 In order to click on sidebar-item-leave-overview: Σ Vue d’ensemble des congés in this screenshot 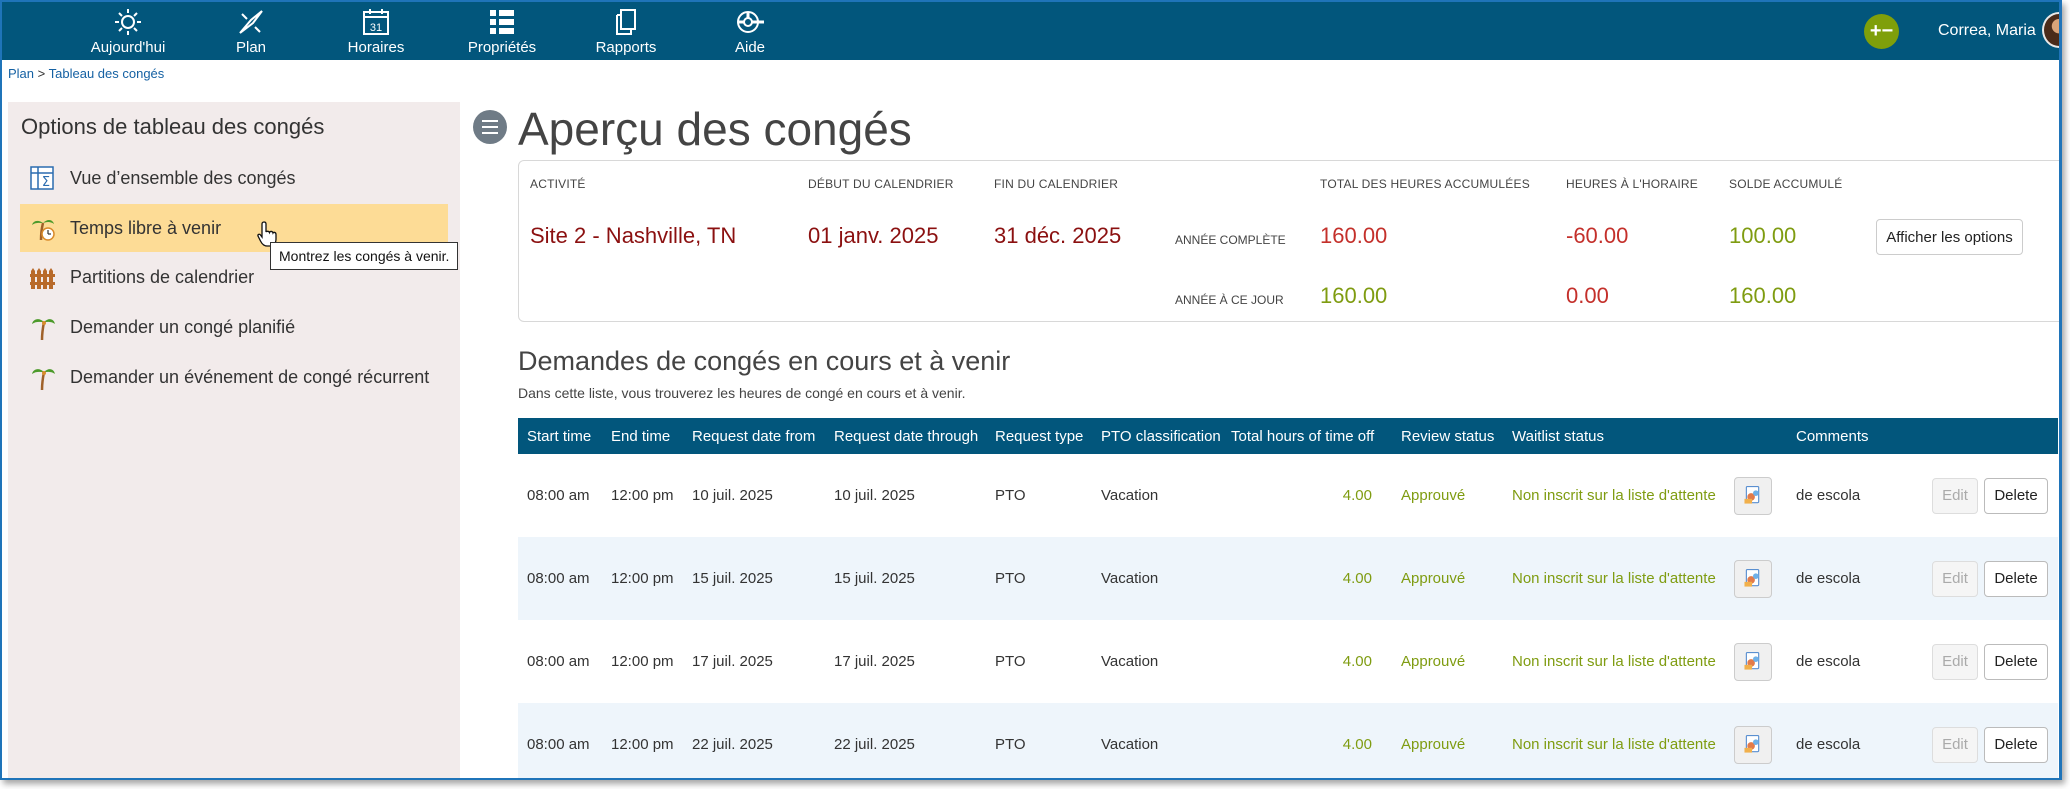, I will do `click(234, 178)`.